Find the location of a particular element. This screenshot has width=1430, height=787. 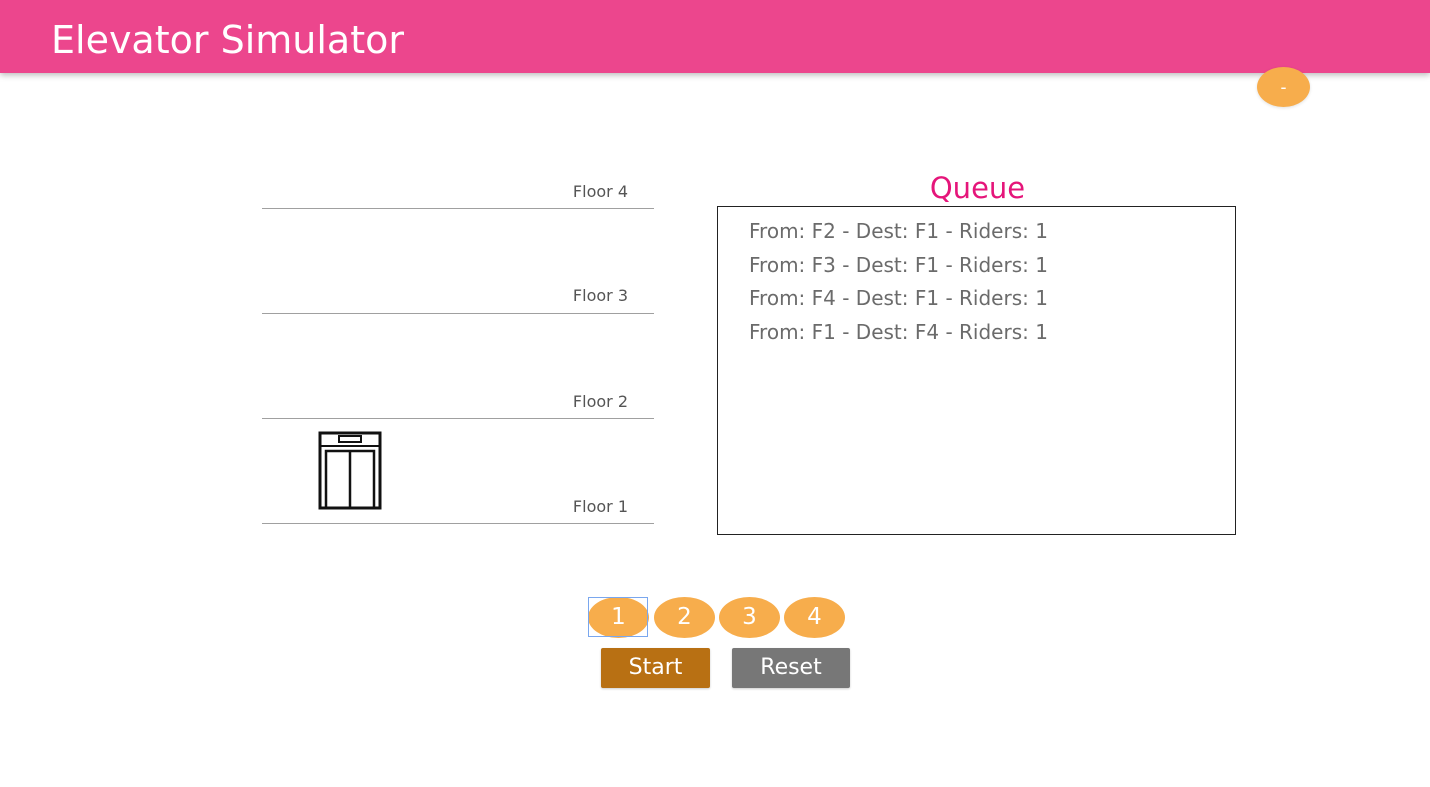

reset-button: Reset is located at coordinates (791, 668).